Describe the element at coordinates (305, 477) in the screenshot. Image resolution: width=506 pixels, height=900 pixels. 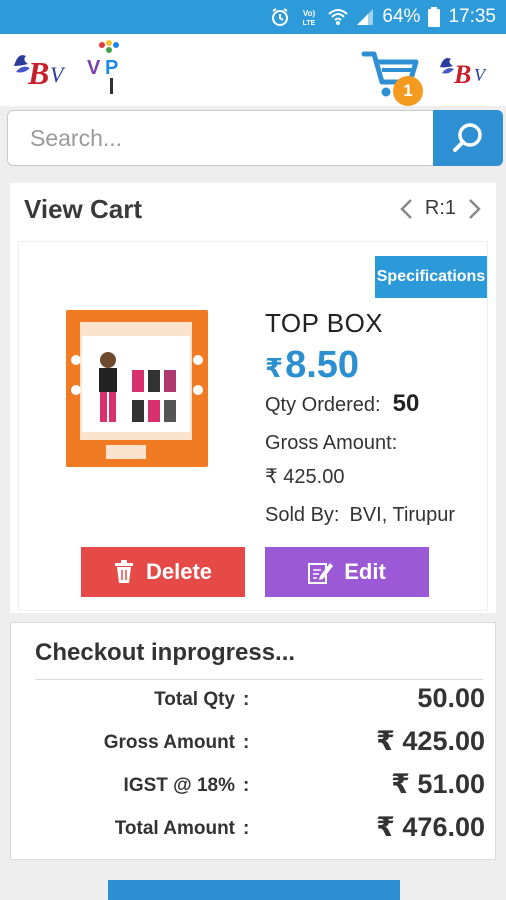
I see `gross-amount-value: ₹ 425.00` at that location.